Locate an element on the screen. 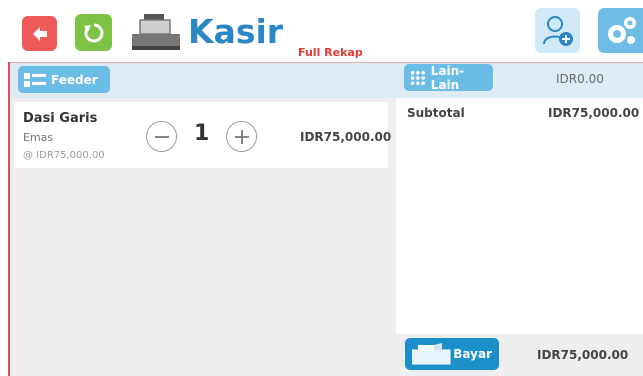  gears-icon is located at coordinates (621, 30).